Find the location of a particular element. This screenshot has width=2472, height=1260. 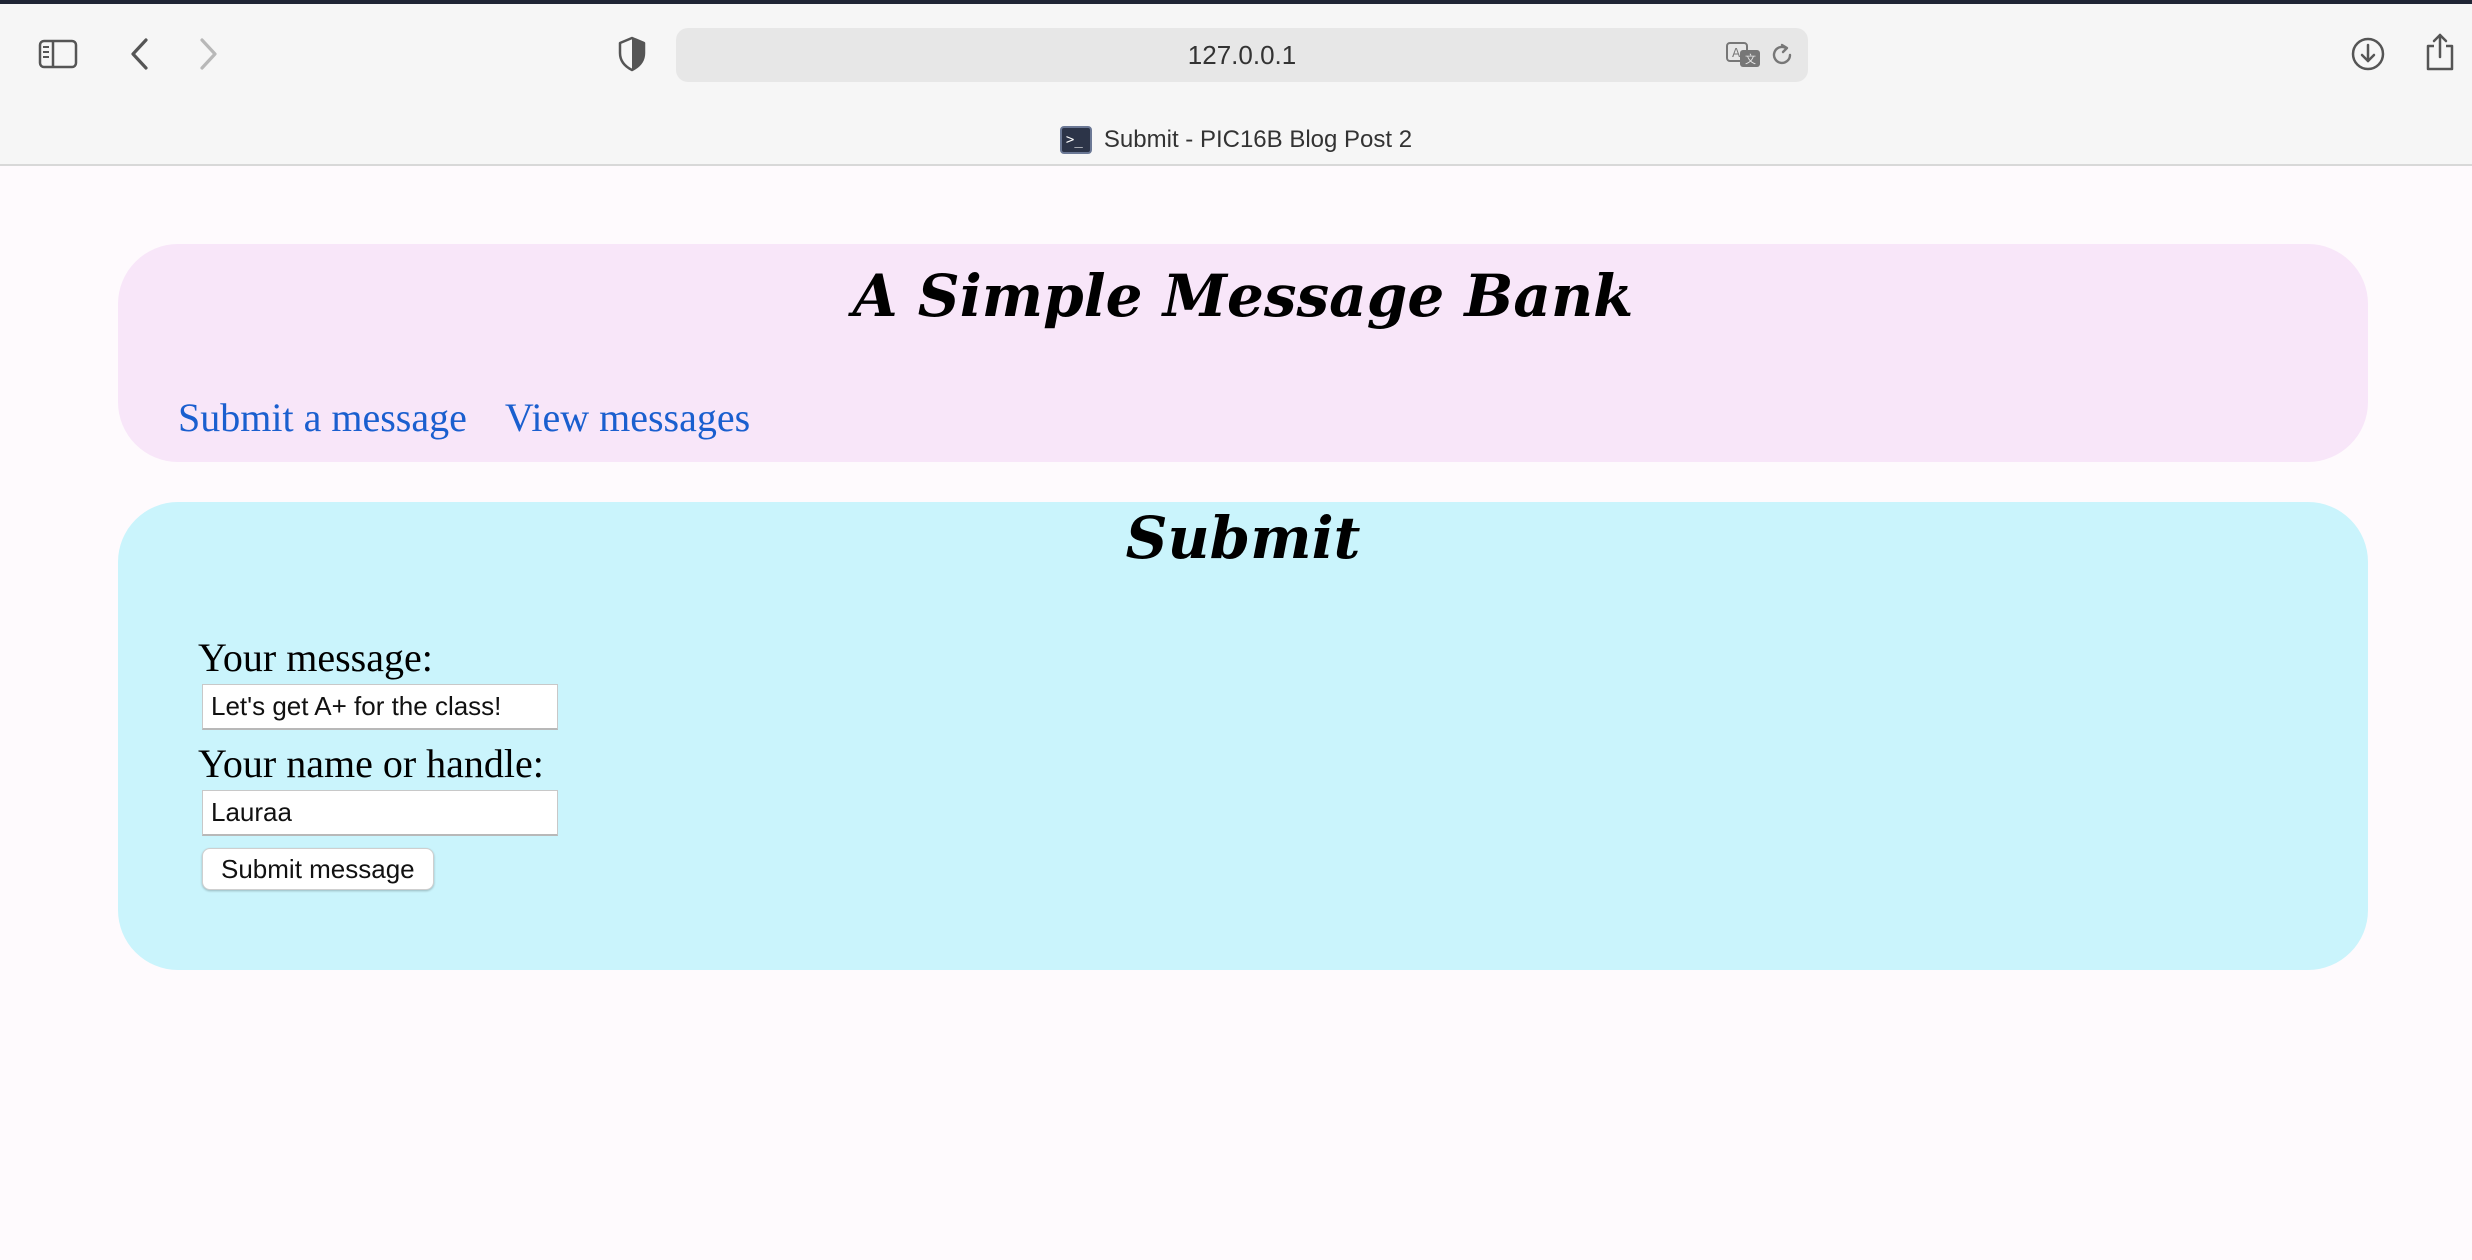

address-bar: 127.0.0.1 A 文 is located at coordinates (1242, 55).